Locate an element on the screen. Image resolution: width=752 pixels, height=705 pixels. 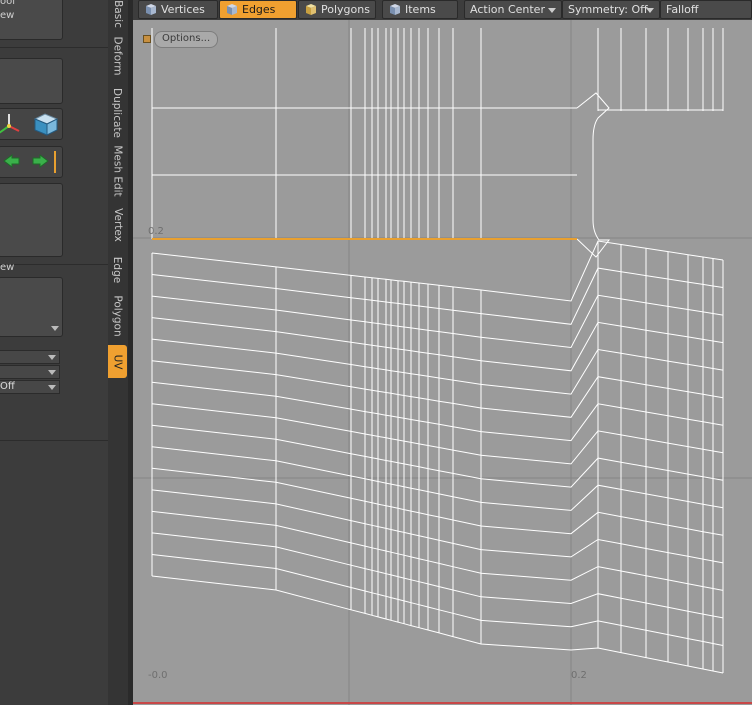
items-mode-button: Items is located at coordinates (420, 9).